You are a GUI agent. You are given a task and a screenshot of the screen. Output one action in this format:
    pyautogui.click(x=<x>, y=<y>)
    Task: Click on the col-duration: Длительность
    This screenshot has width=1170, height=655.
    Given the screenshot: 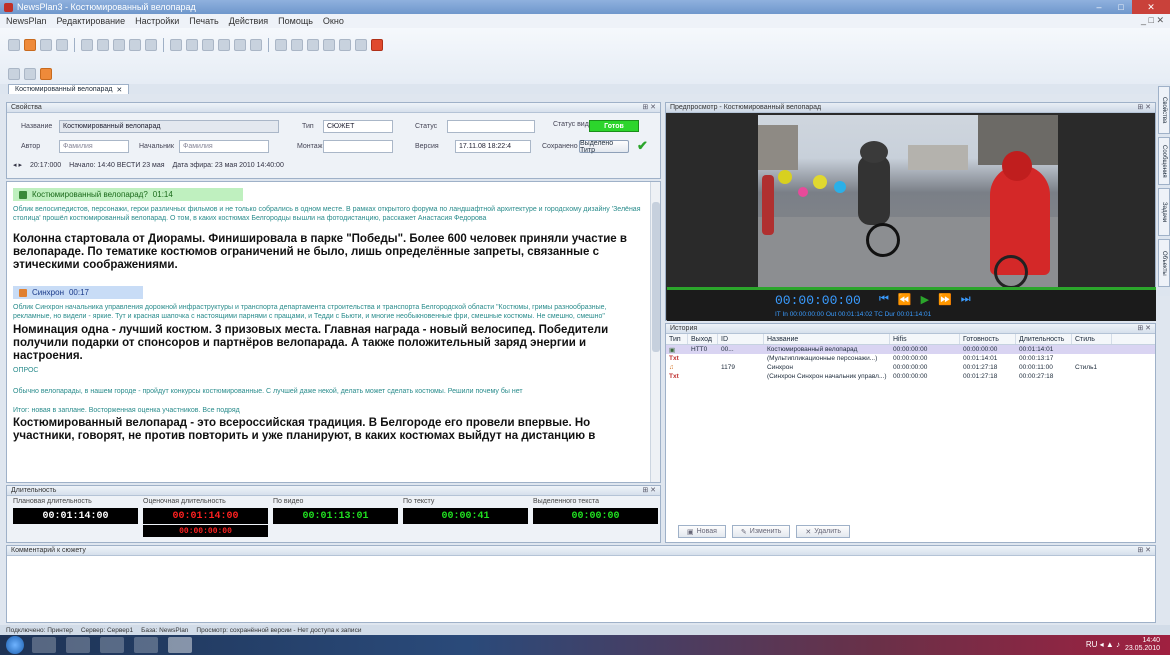 What is the action you would take?
    pyautogui.click(x=1044, y=339)
    